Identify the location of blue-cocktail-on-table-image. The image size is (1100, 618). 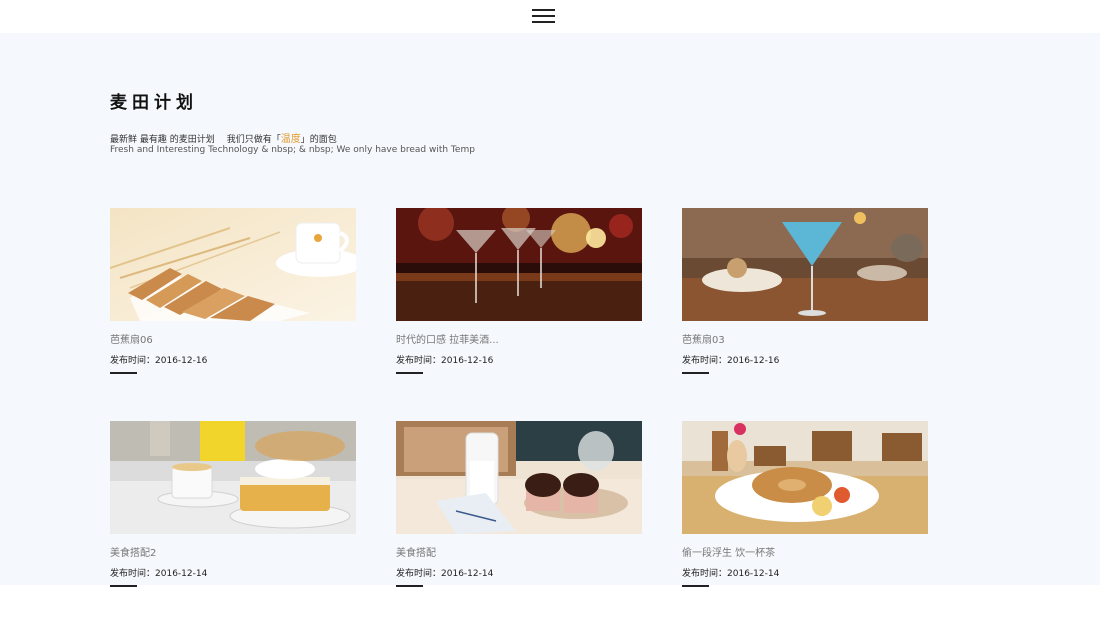
(805, 264).